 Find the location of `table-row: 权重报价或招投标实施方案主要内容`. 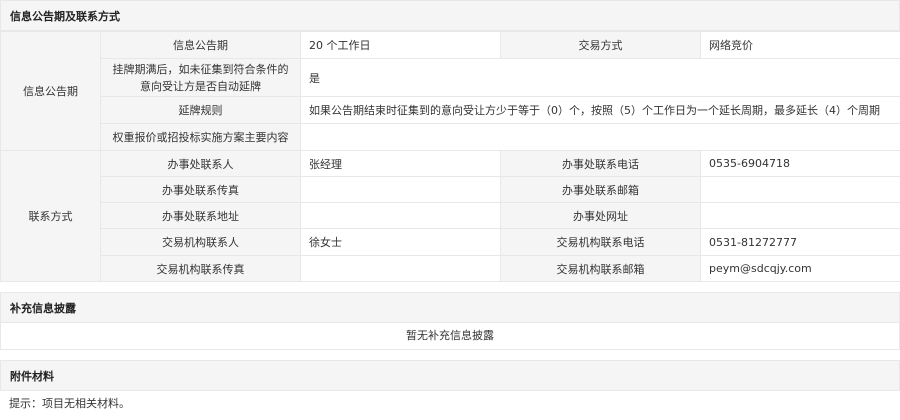

table-row: 权重报价或招投标实施方案主要内容 is located at coordinates (450, 137).